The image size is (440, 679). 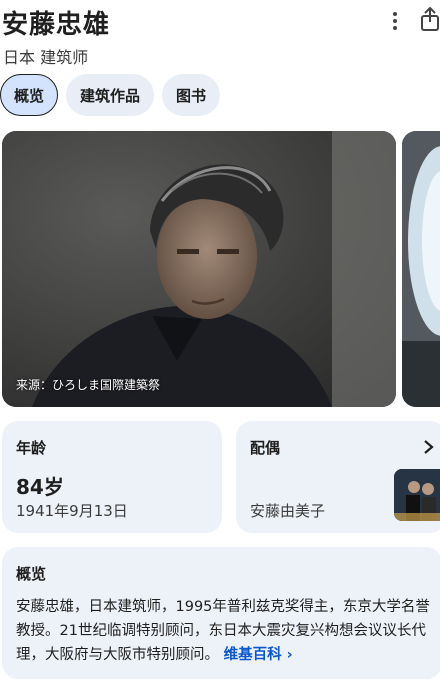 I want to click on tab-bar: 概览 建筑作品 图书, so click(x=110, y=95).